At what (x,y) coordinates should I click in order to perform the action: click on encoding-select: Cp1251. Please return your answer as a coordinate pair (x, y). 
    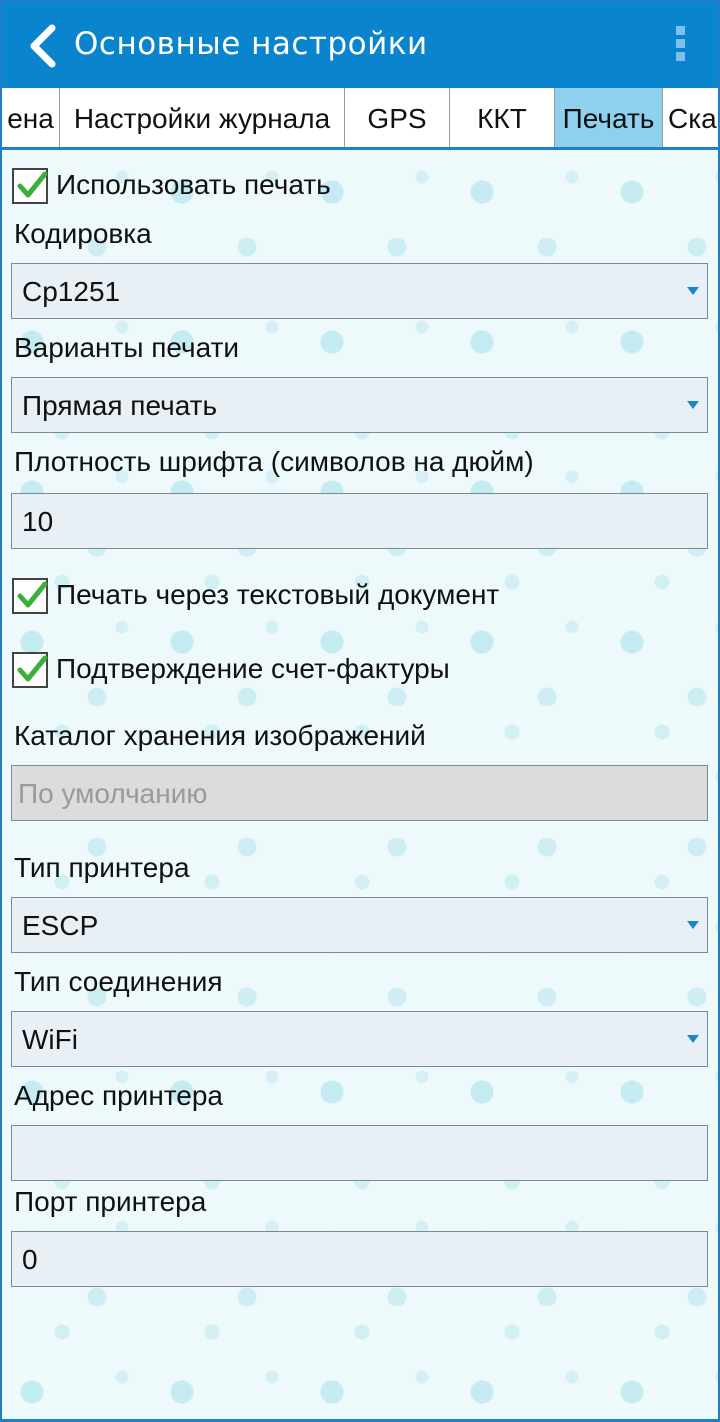
    Looking at the image, I should click on (359, 291).